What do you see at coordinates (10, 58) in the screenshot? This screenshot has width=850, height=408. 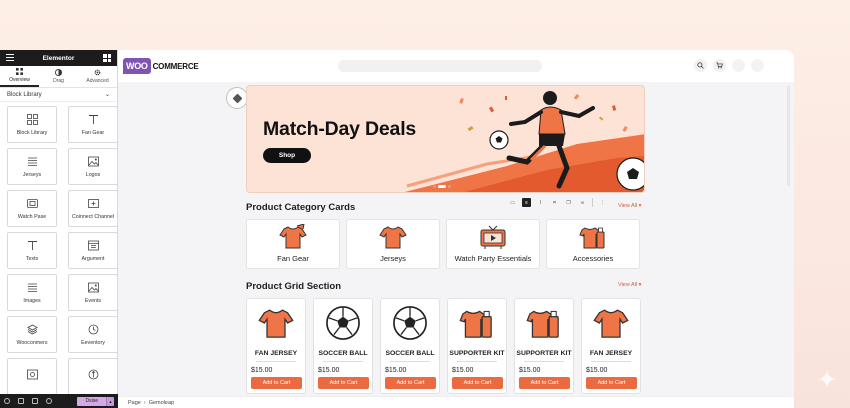 I see `menu-icon` at bounding box center [10, 58].